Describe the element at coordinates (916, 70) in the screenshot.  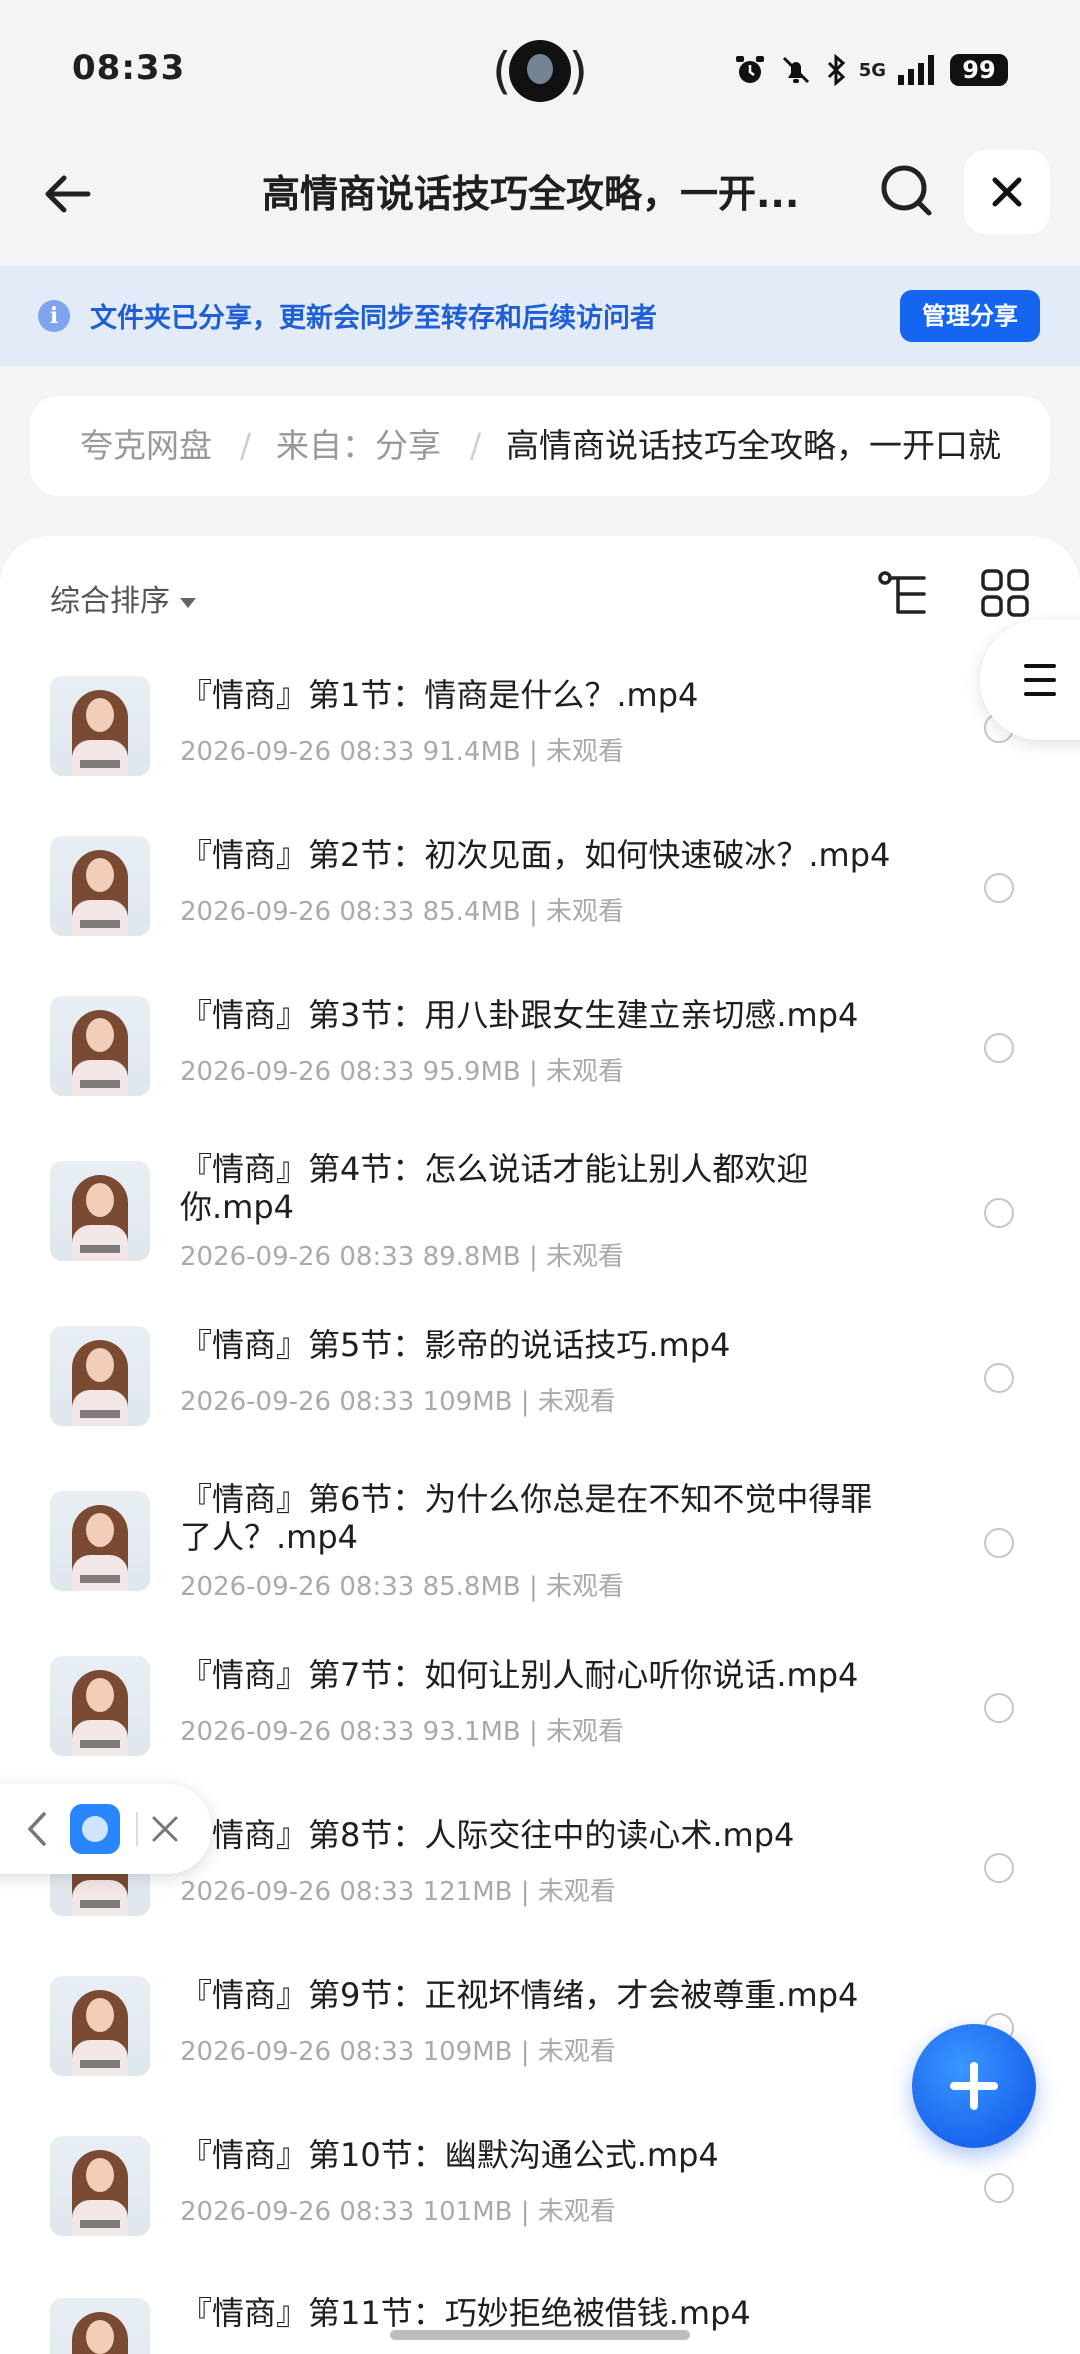
I see `signal-icon` at that location.